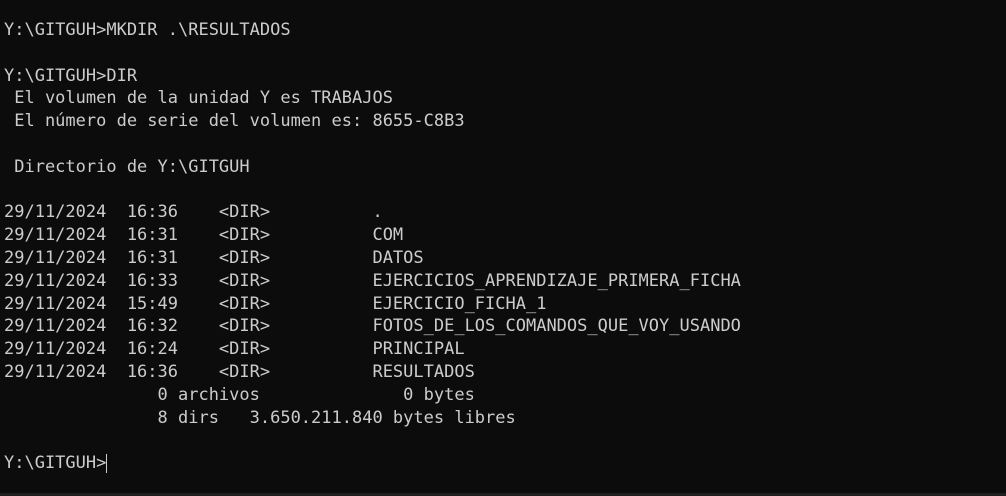 The width and height of the screenshot is (1006, 496). What do you see at coordinates (147, 30) in the screenshot?
I see `output-line: Y:\GITGUH>MKDIR .\RESULTADOS` at bounding box center [147, 30].